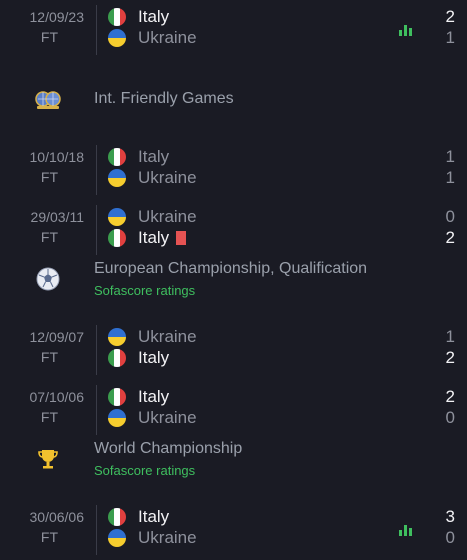 The width and height of the screenshot is (467, 560). What do you see at coordinates (181, 238) in the screenshot?
I see `red-card-icon` at bounding box center [181, 238].